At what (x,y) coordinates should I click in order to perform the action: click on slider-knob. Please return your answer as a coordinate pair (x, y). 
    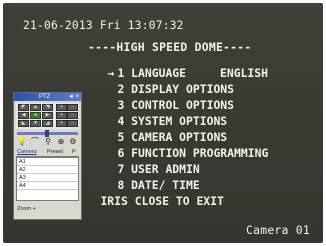
    Looking at the image, I should click on (47, 133).